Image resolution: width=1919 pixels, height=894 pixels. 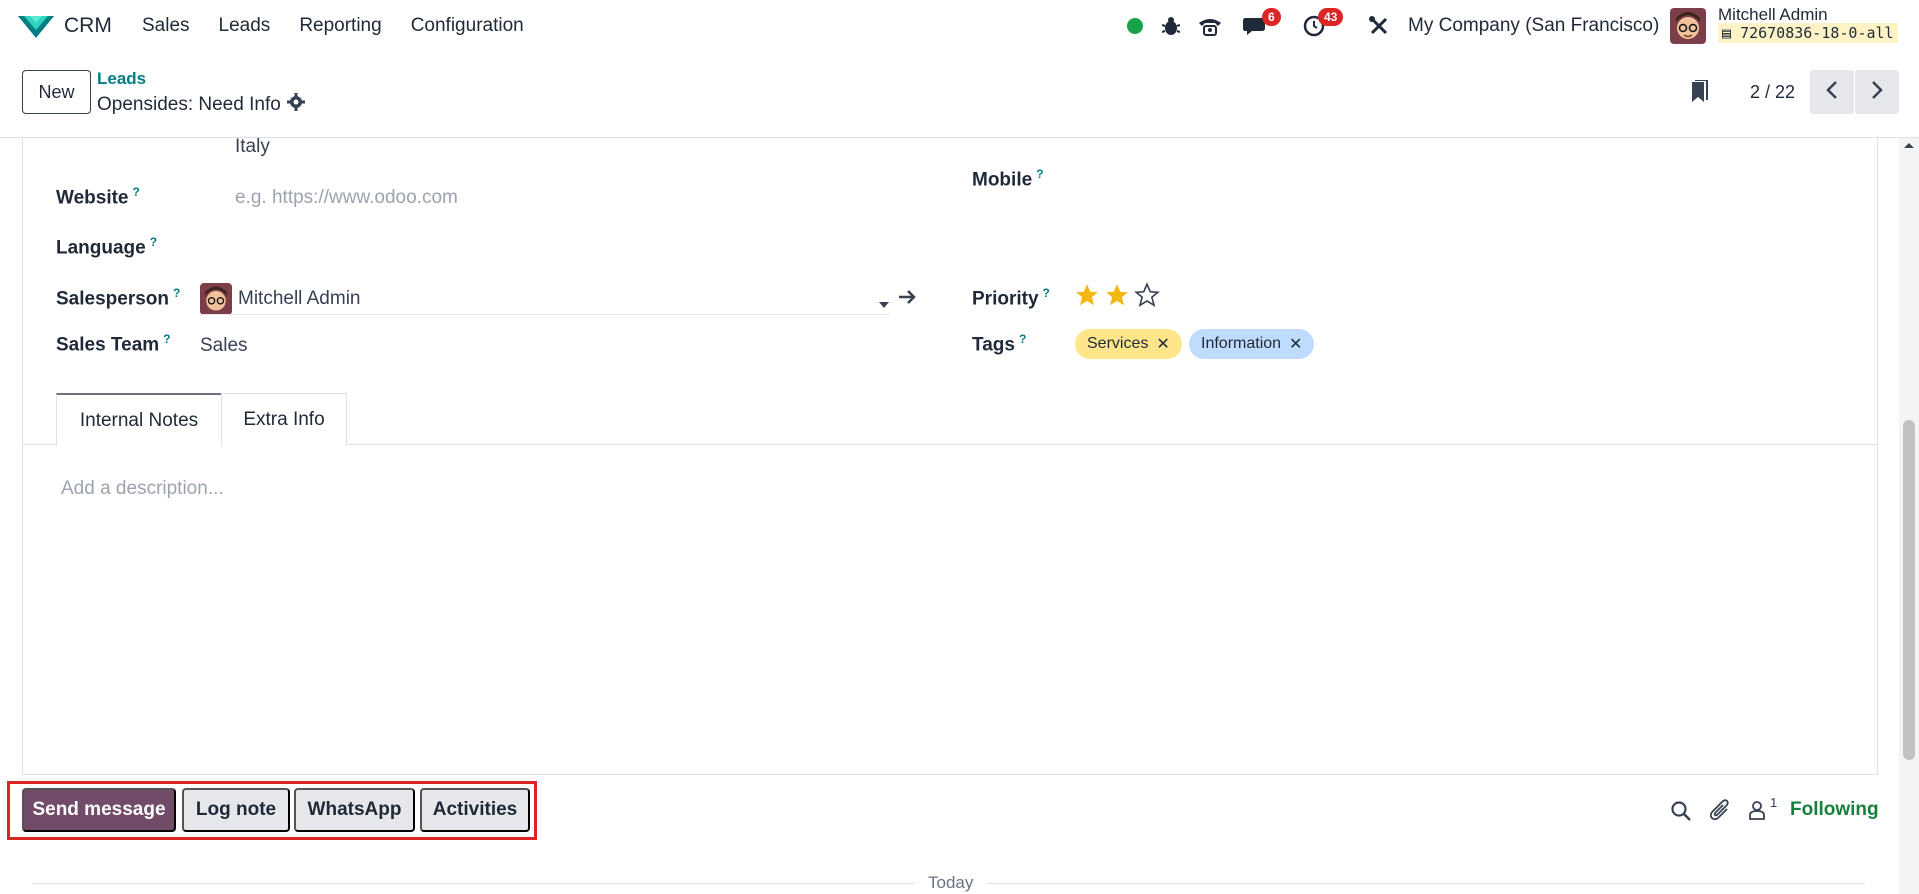 What do you see at coordinates (467, 26) in the screenshot?
I see `menu-configuration: Configuration` at bounding box center [467, 26].